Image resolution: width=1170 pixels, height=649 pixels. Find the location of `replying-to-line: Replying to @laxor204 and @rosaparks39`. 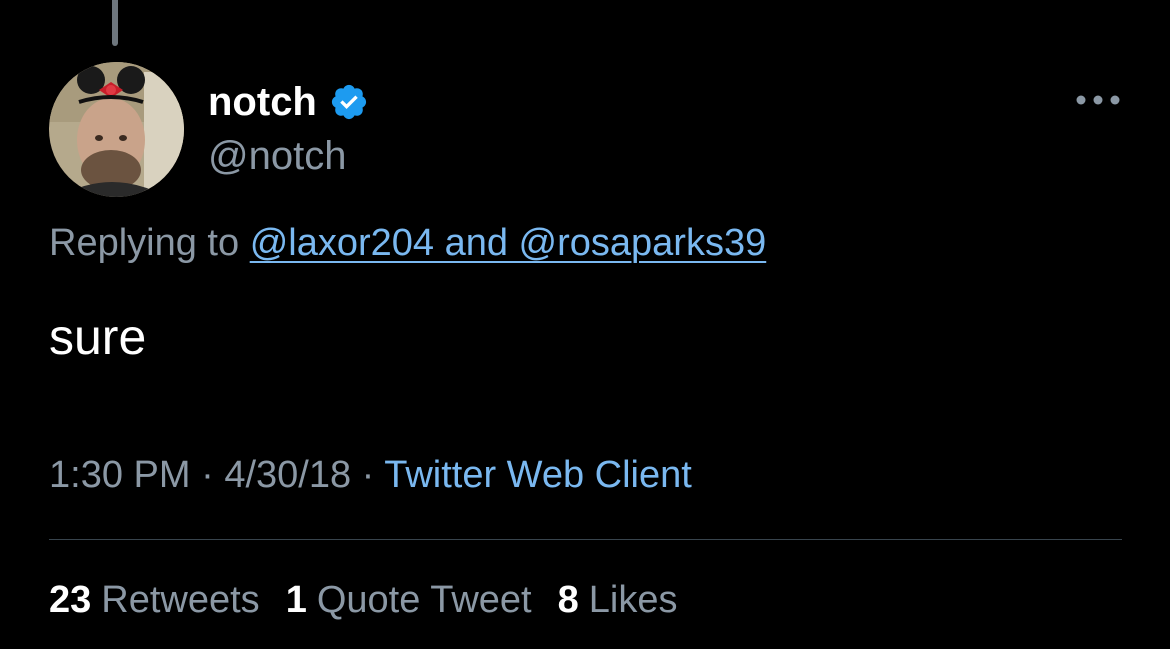

replying-to-line: Replying to @laxor204 and @rosaparks39 is located at coordinates (407, 243).